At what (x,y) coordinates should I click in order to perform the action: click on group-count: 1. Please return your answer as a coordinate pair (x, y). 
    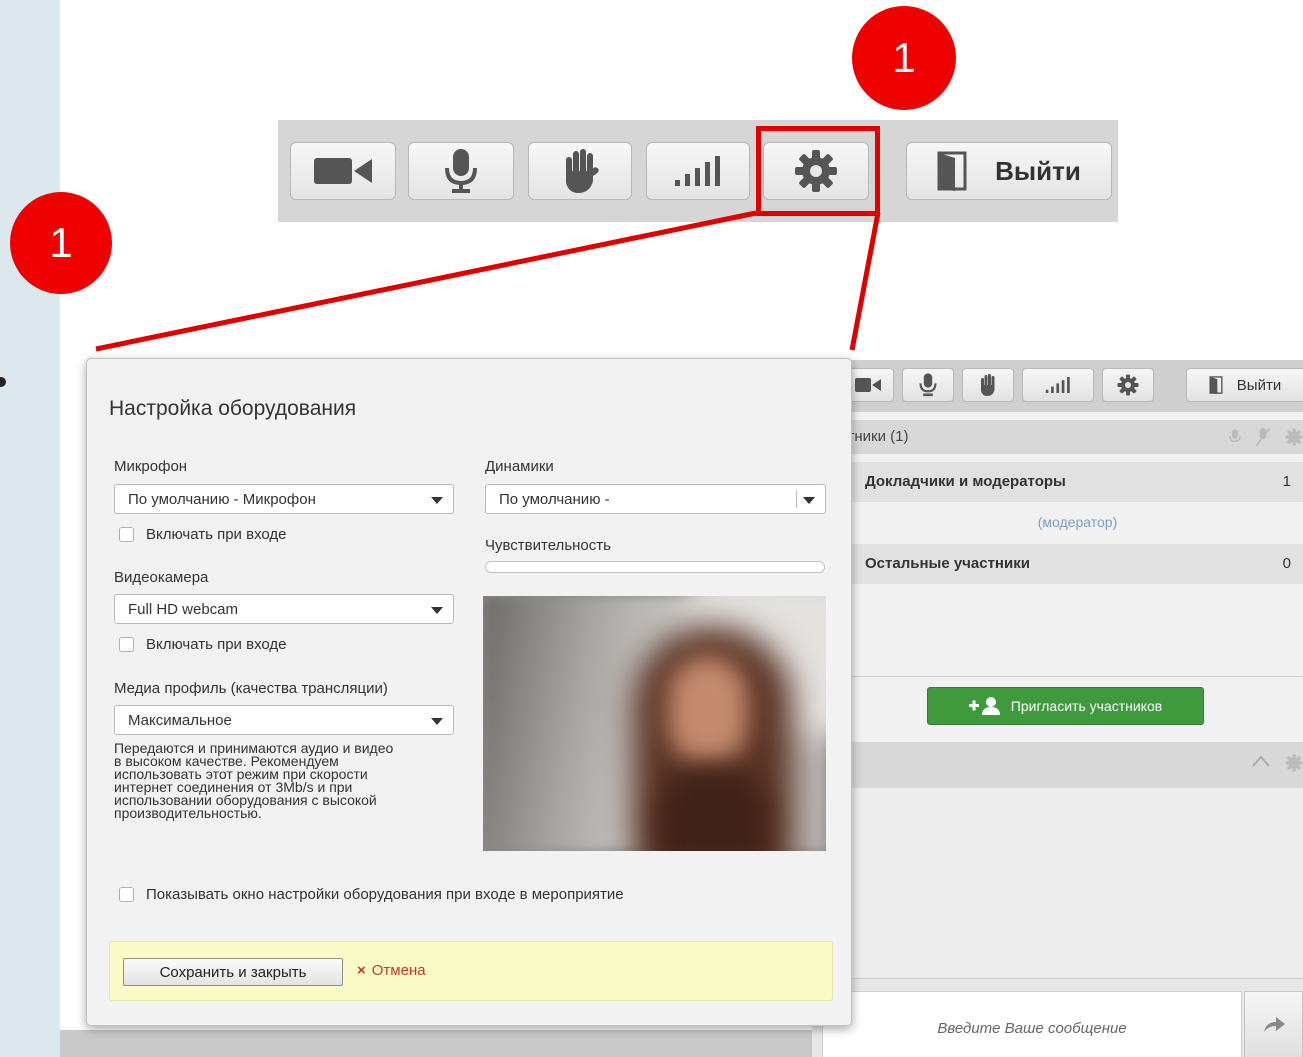
    Looking at the image, I should click on (1286, 481).